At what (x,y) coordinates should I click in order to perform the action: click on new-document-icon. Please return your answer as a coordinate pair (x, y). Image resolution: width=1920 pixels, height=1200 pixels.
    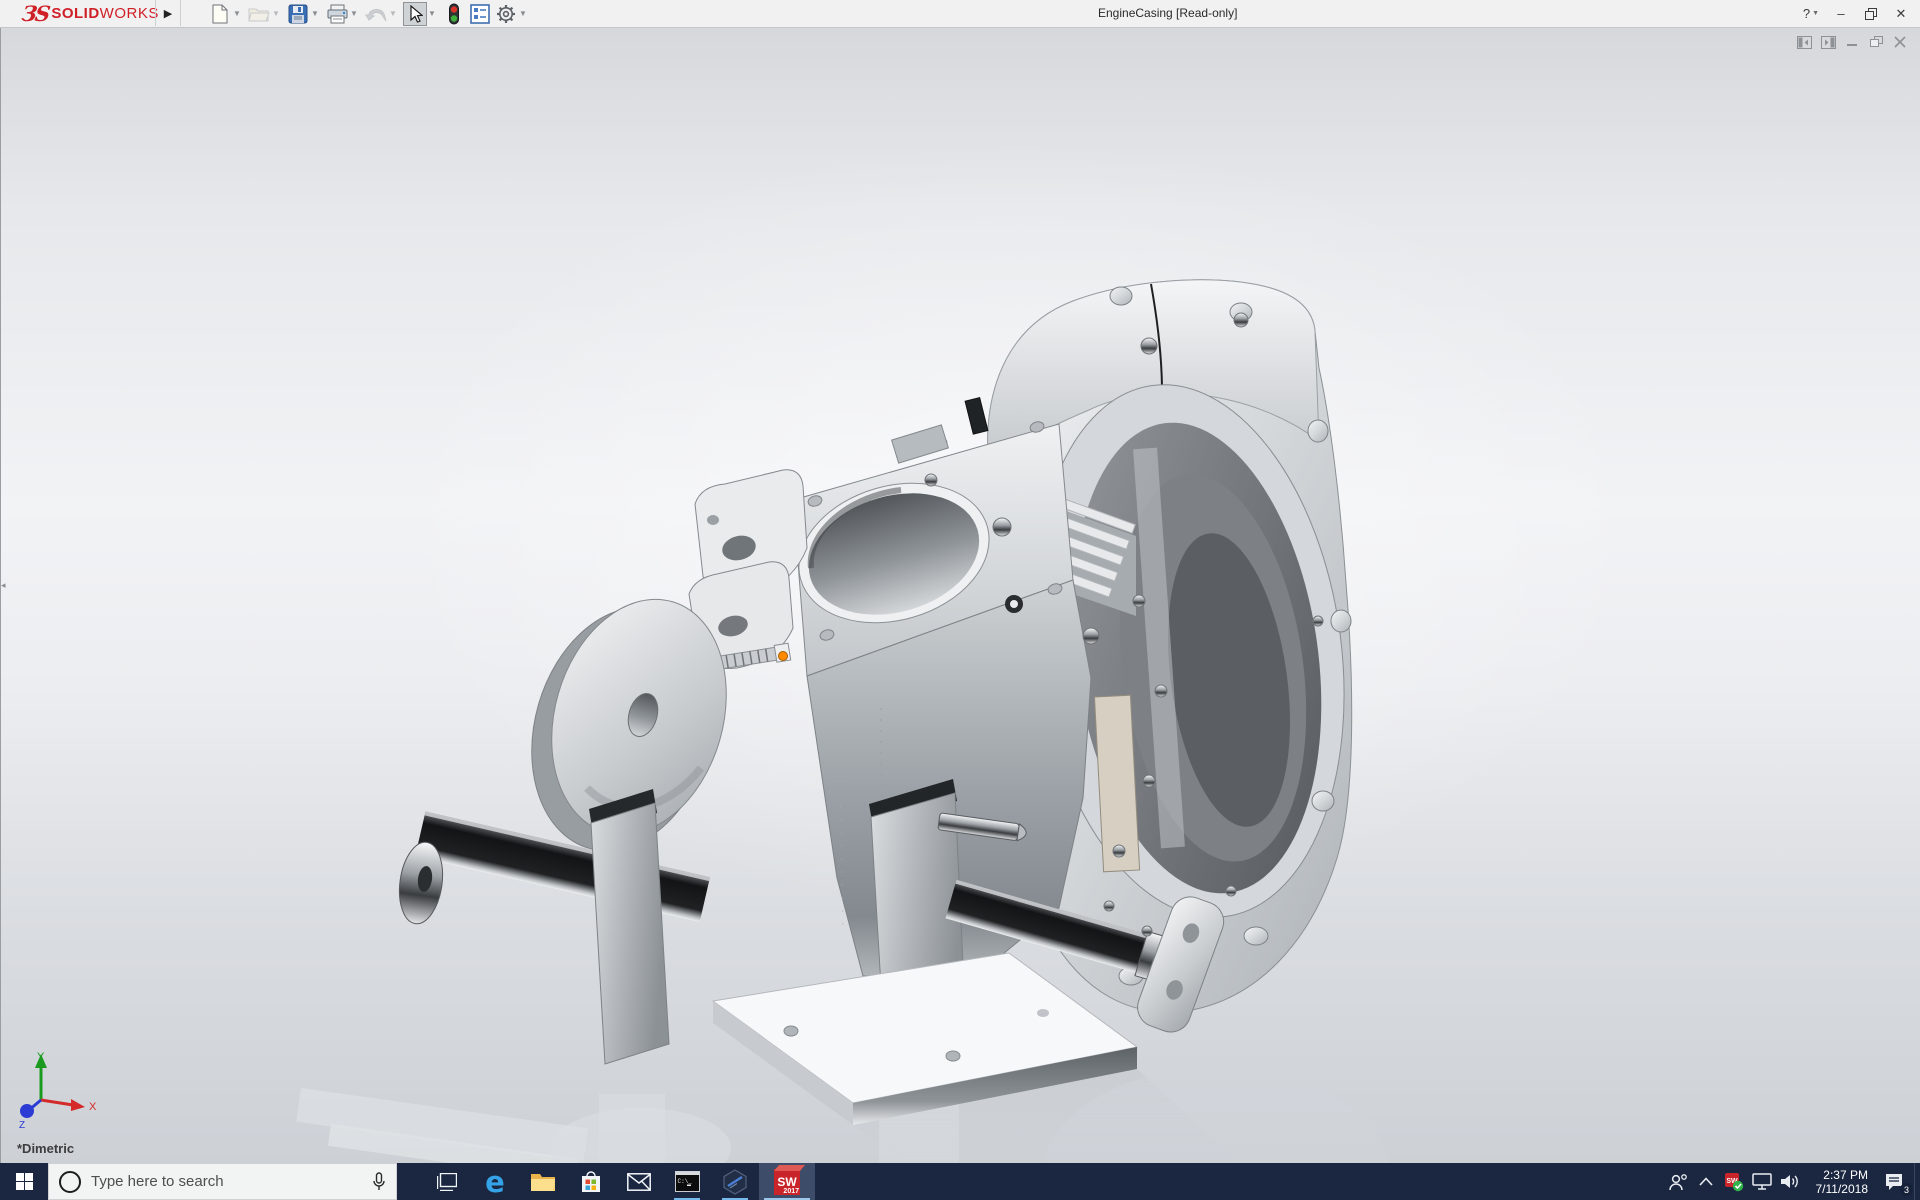
    Looking at the image, I should click on (220, 13).